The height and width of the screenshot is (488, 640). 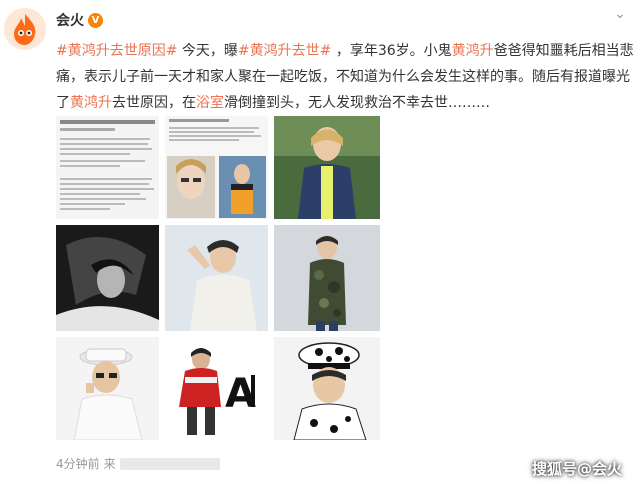 I want to click on hashtag-link: #黄鸿升去世#, so click(x=284, y=51).